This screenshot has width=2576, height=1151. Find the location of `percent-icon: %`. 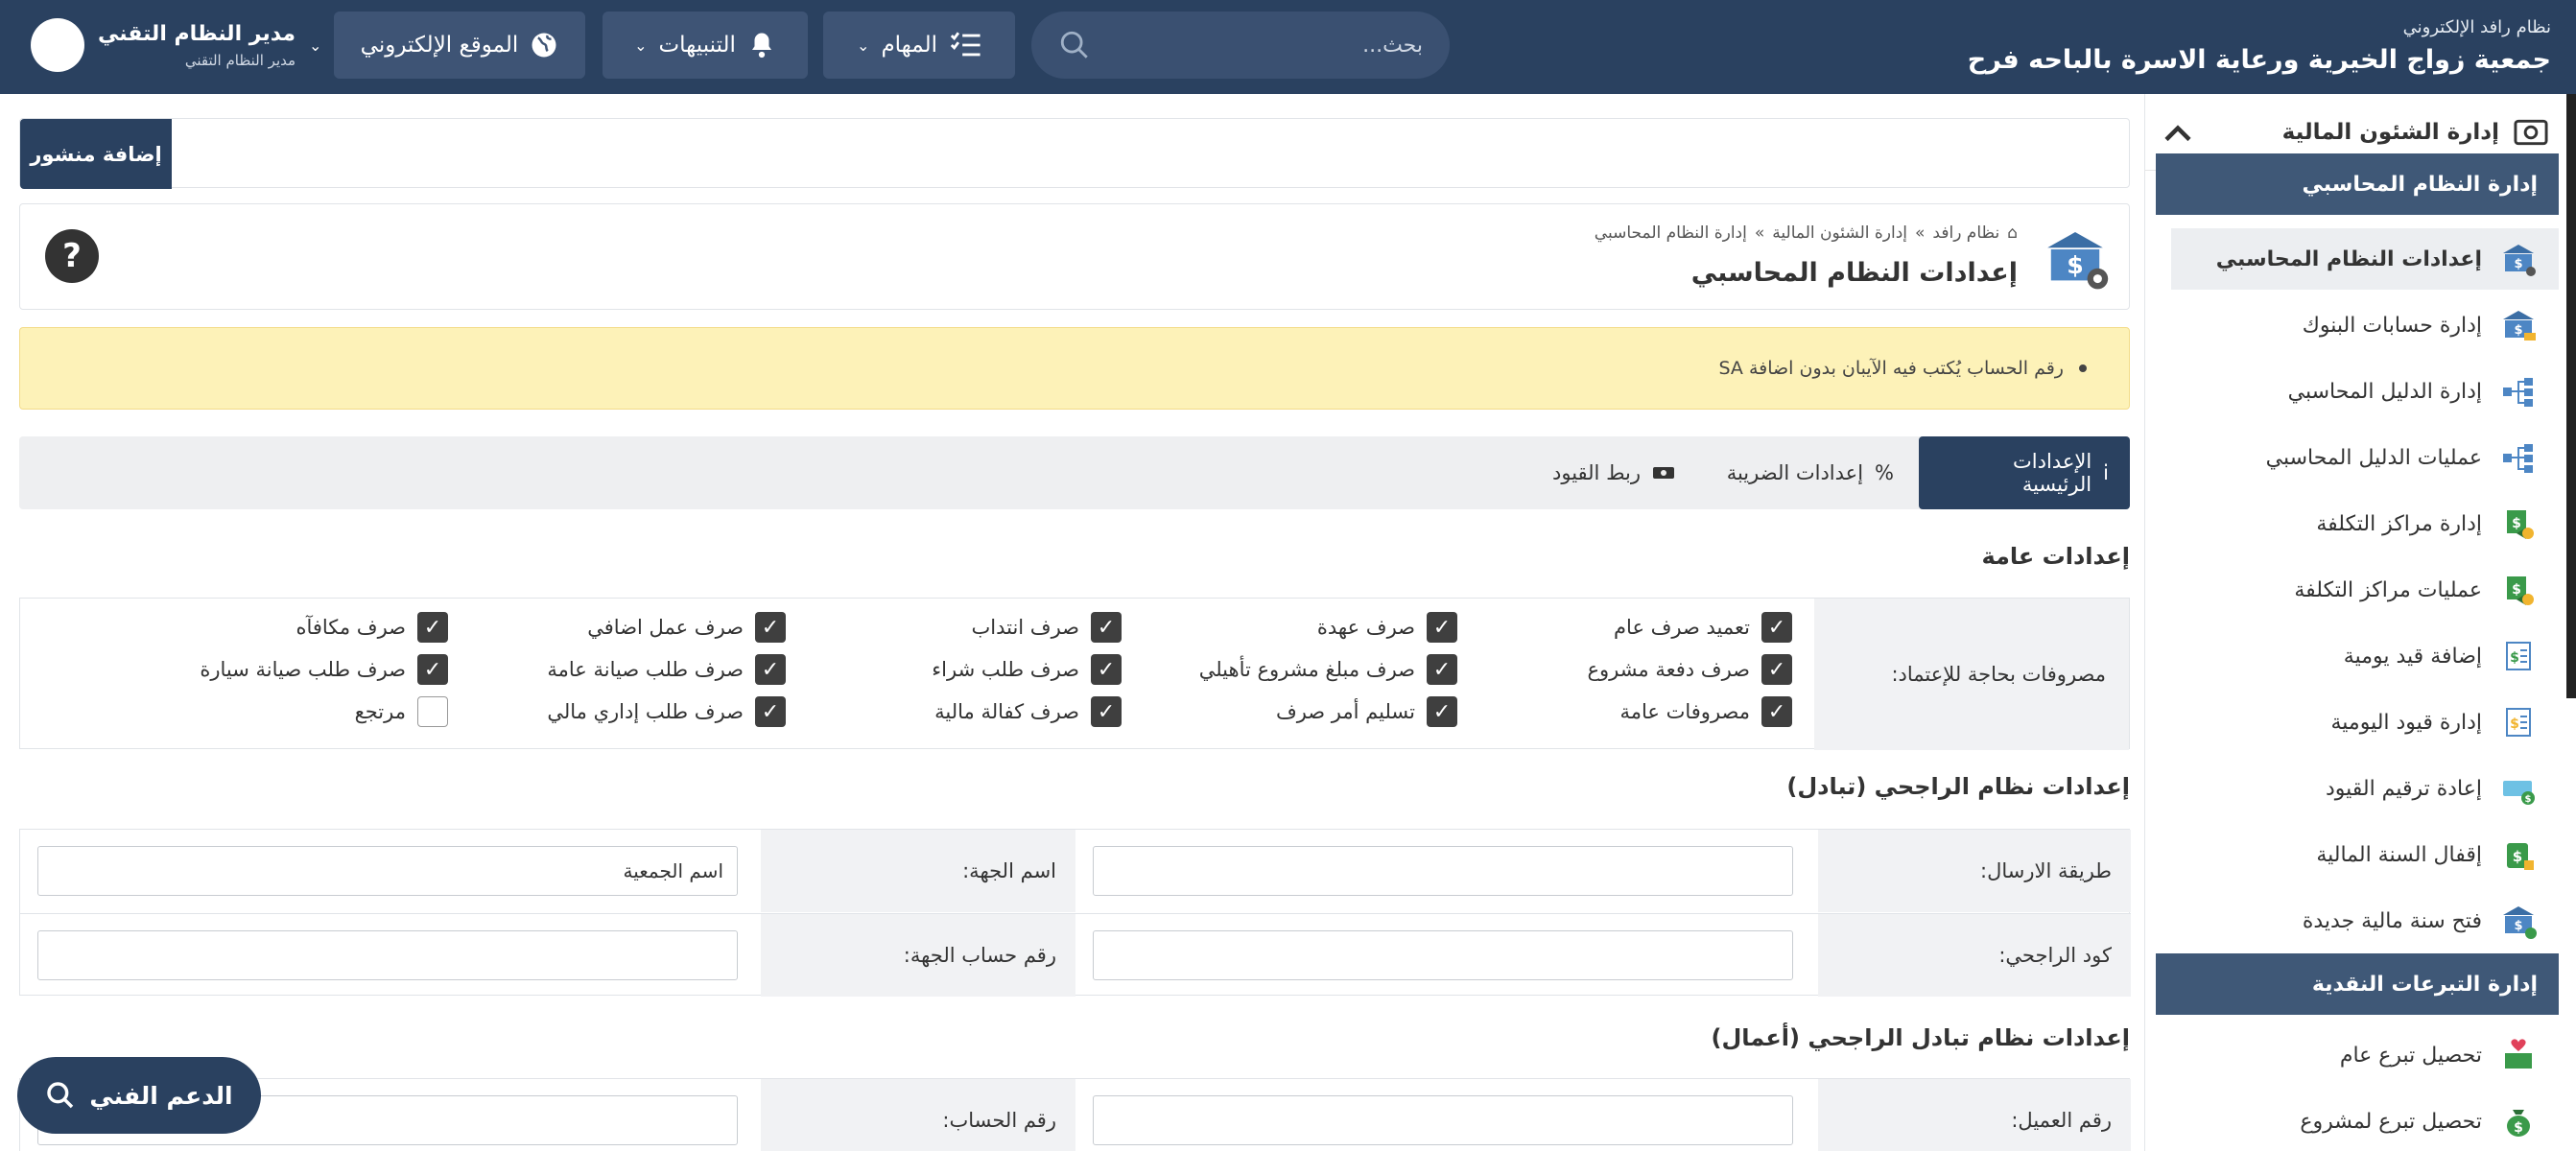

percent-icon: % is located at coordinates (1885, 472).